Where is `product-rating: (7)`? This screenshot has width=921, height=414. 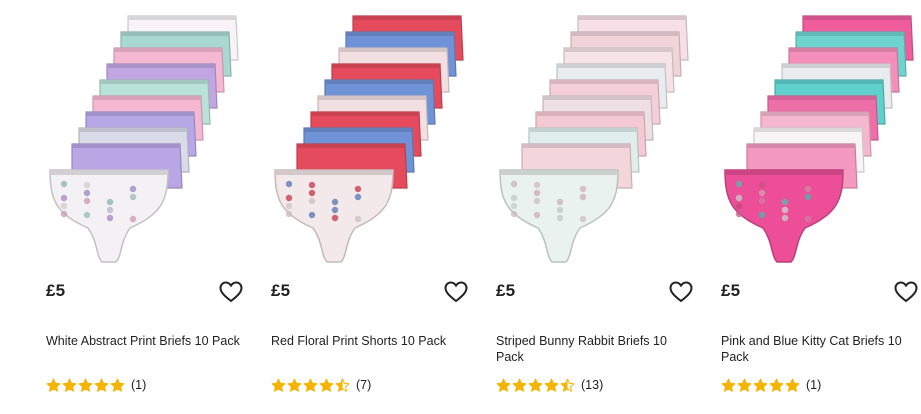
product-rating: (7) is located at coordinates (321, 385).